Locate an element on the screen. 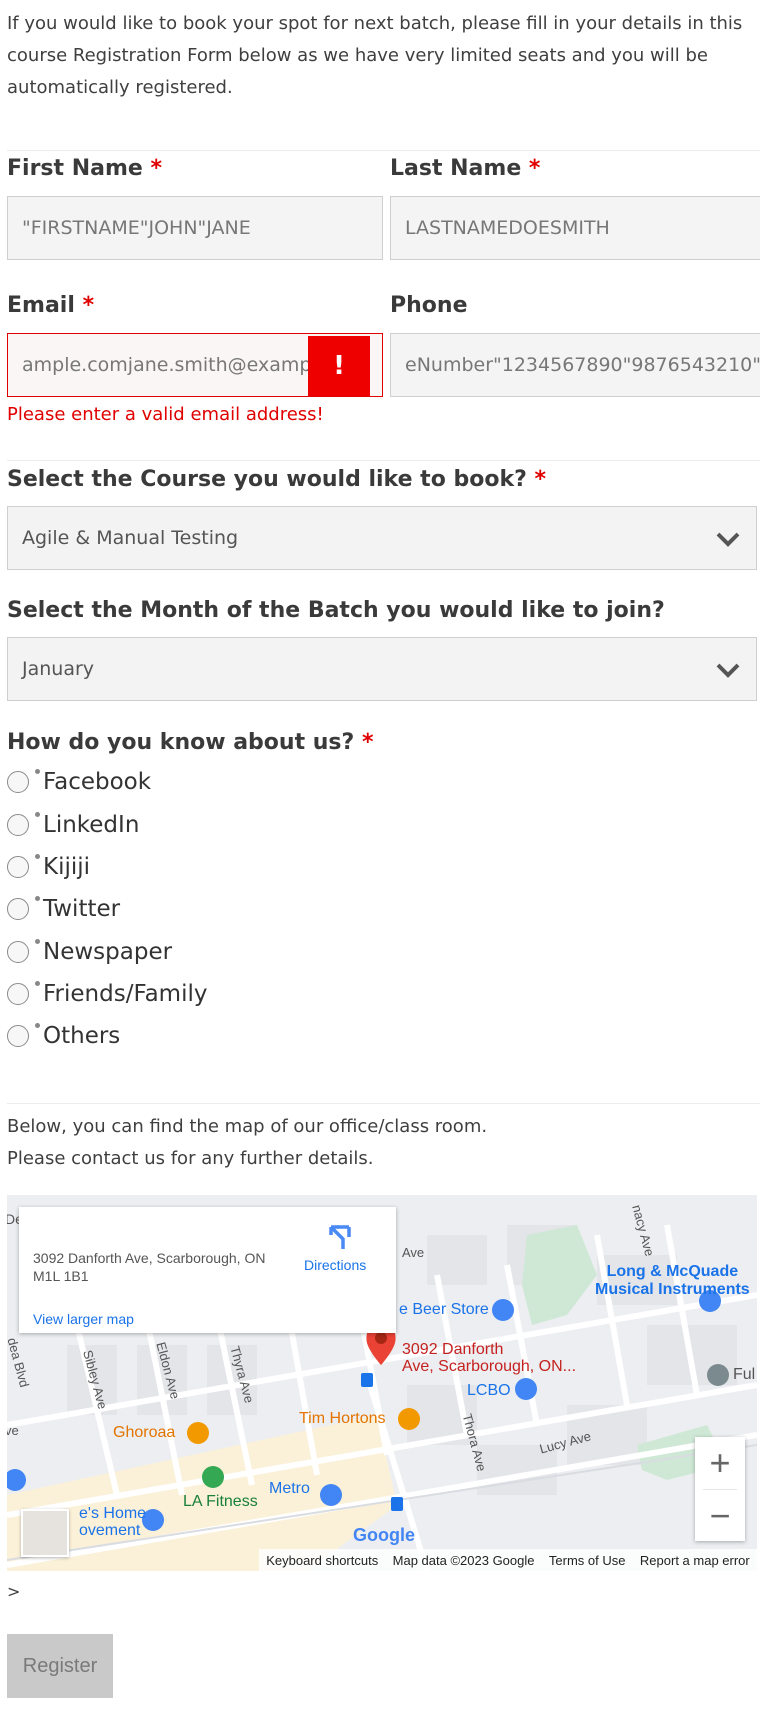 The height and width of the screenshot is (1732, 760). place-label-ghoroaa: Ghoroaa is located at coordinates (144, 1432).